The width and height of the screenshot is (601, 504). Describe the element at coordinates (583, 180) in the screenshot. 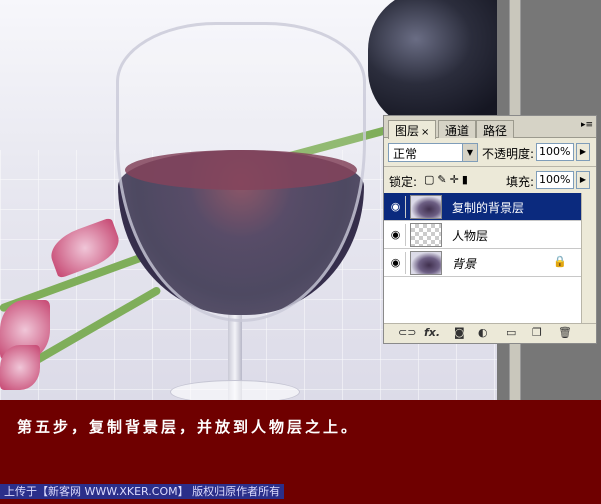

I see `fill-arrow-icon: ▶` at that location.